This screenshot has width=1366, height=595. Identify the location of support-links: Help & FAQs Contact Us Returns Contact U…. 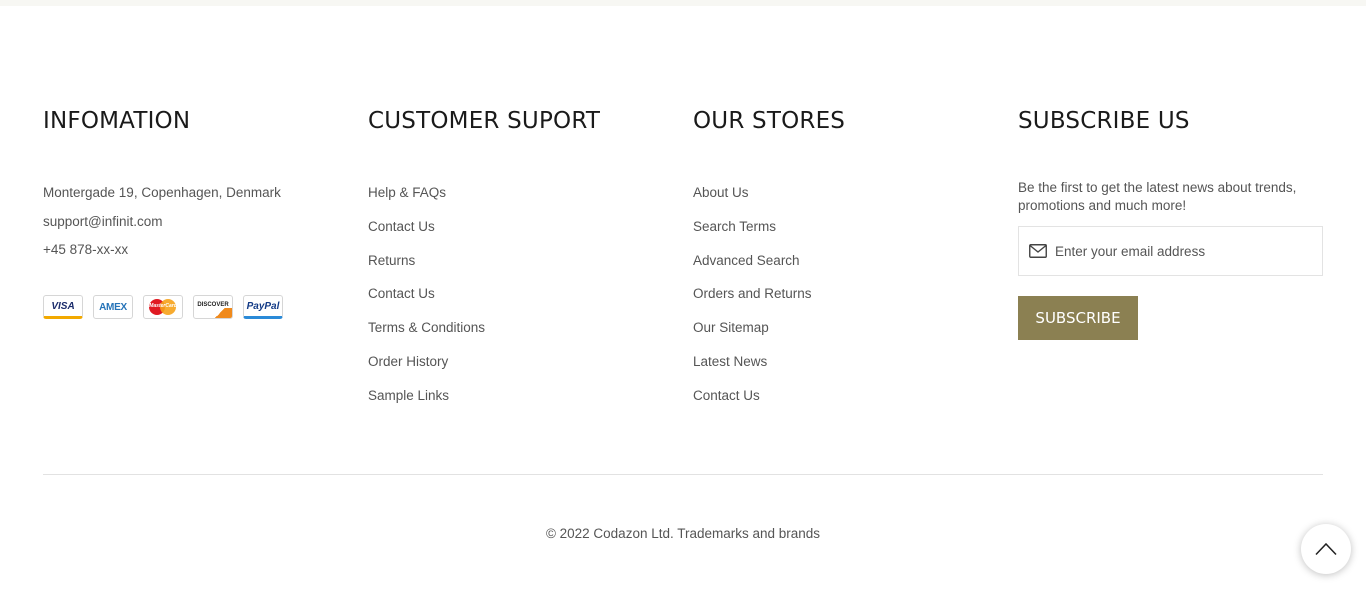
(426, 301).